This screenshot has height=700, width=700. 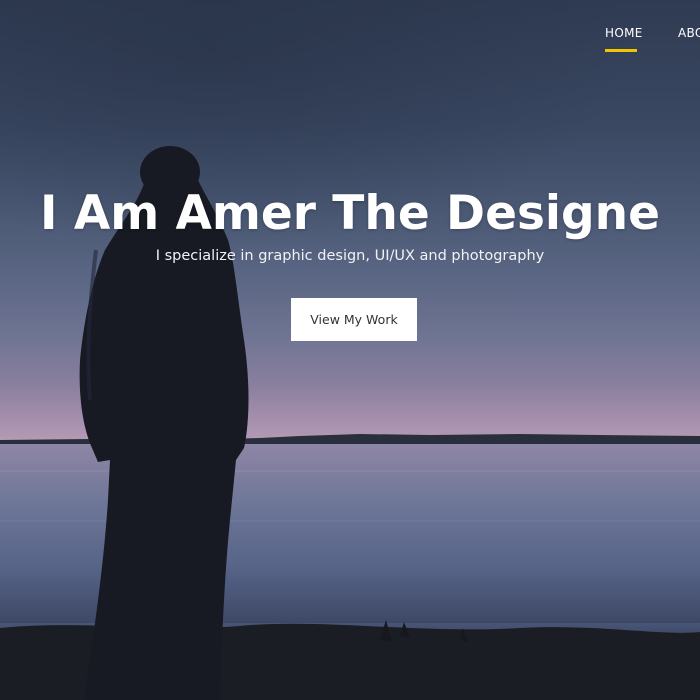 I want to click on nav-link-about: ABO, so click(x=689, y=33).